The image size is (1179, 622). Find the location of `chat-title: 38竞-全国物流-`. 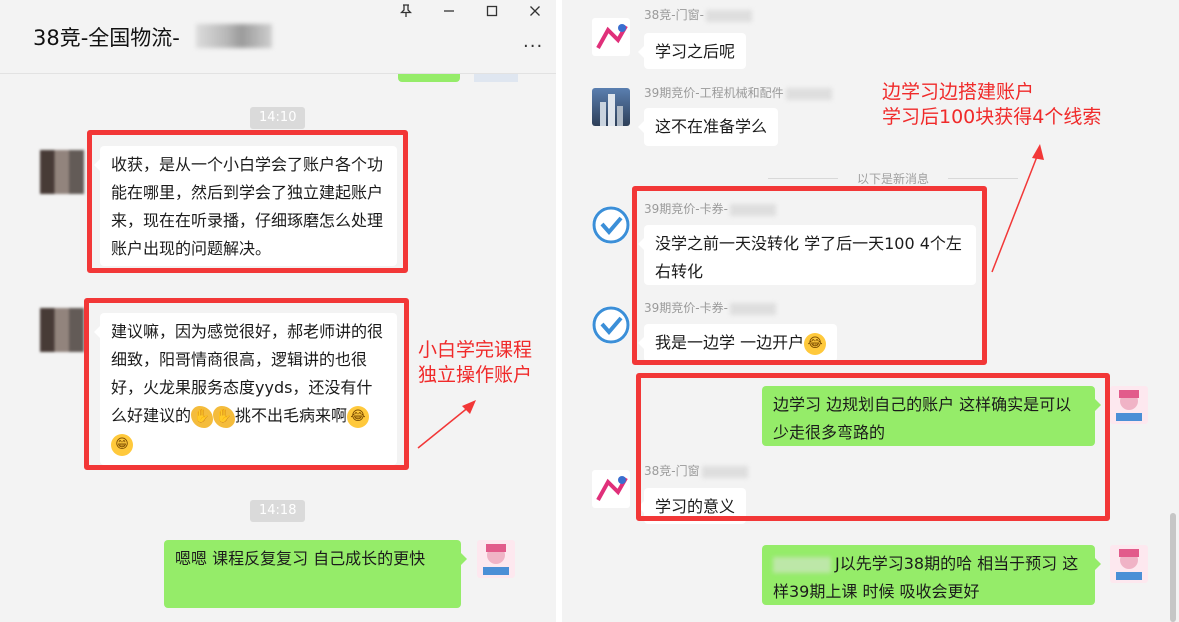

chat-title: 38竞-全国物流- is located at coordinates (106, 38).